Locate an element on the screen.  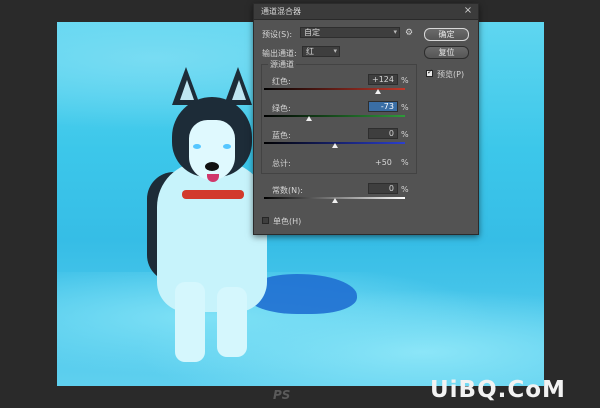
constant-slider is located at coordinates (334, 200).